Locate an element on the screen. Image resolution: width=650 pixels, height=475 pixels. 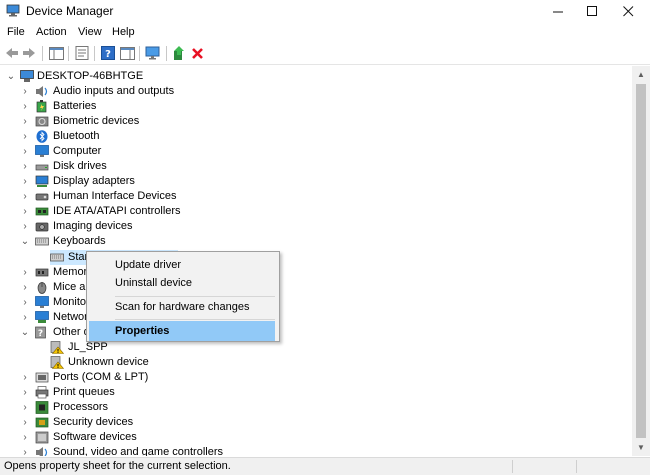
menu-separator is located at coordinates (195, 319).